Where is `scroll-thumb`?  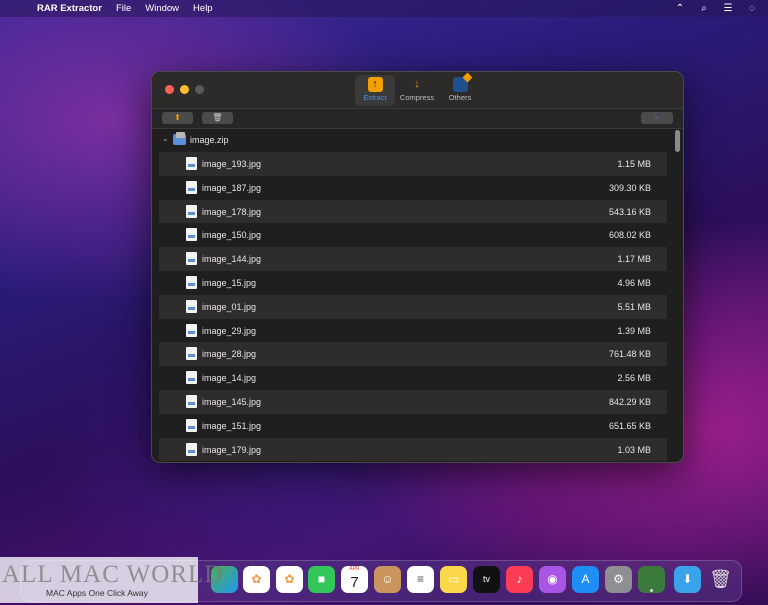 scroll-thumb is located at coordinates (677, 141).